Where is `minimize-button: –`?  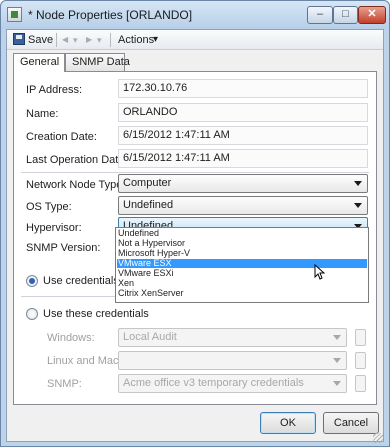 minimize-button: – is located at coordinates (320, 15).